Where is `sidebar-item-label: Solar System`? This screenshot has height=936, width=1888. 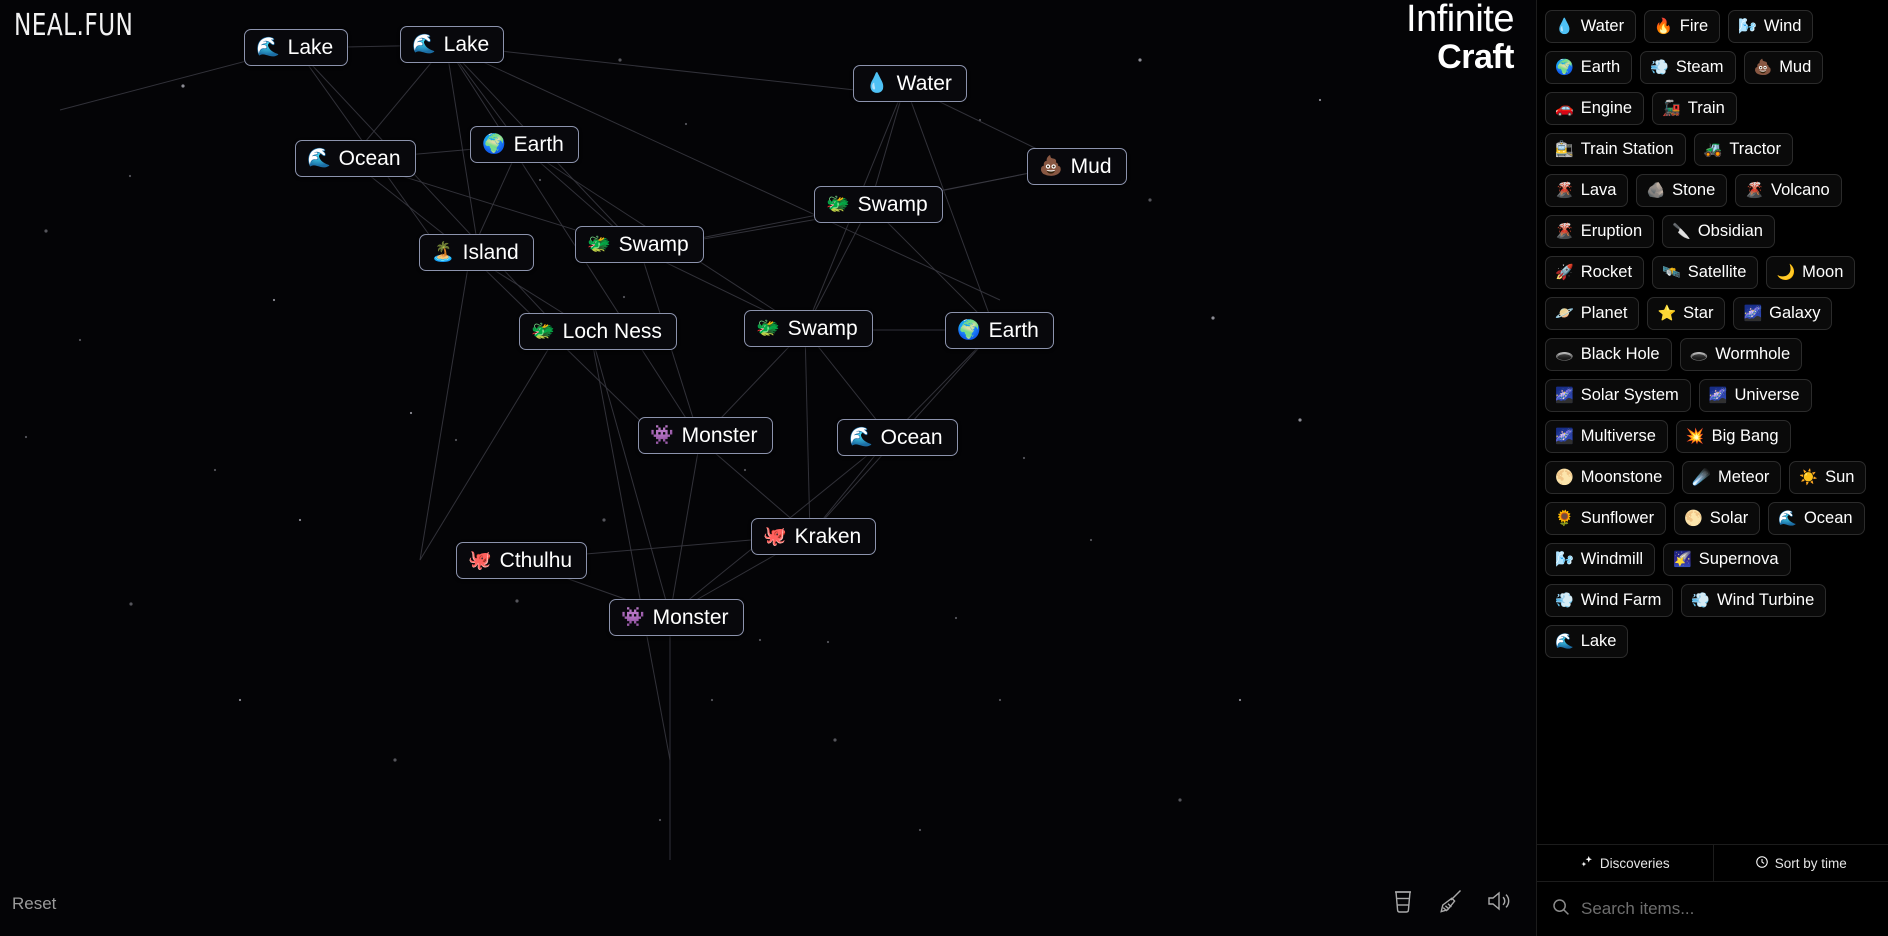 sidebar-item-label: Solar System is located at coordinates (1629, 394).